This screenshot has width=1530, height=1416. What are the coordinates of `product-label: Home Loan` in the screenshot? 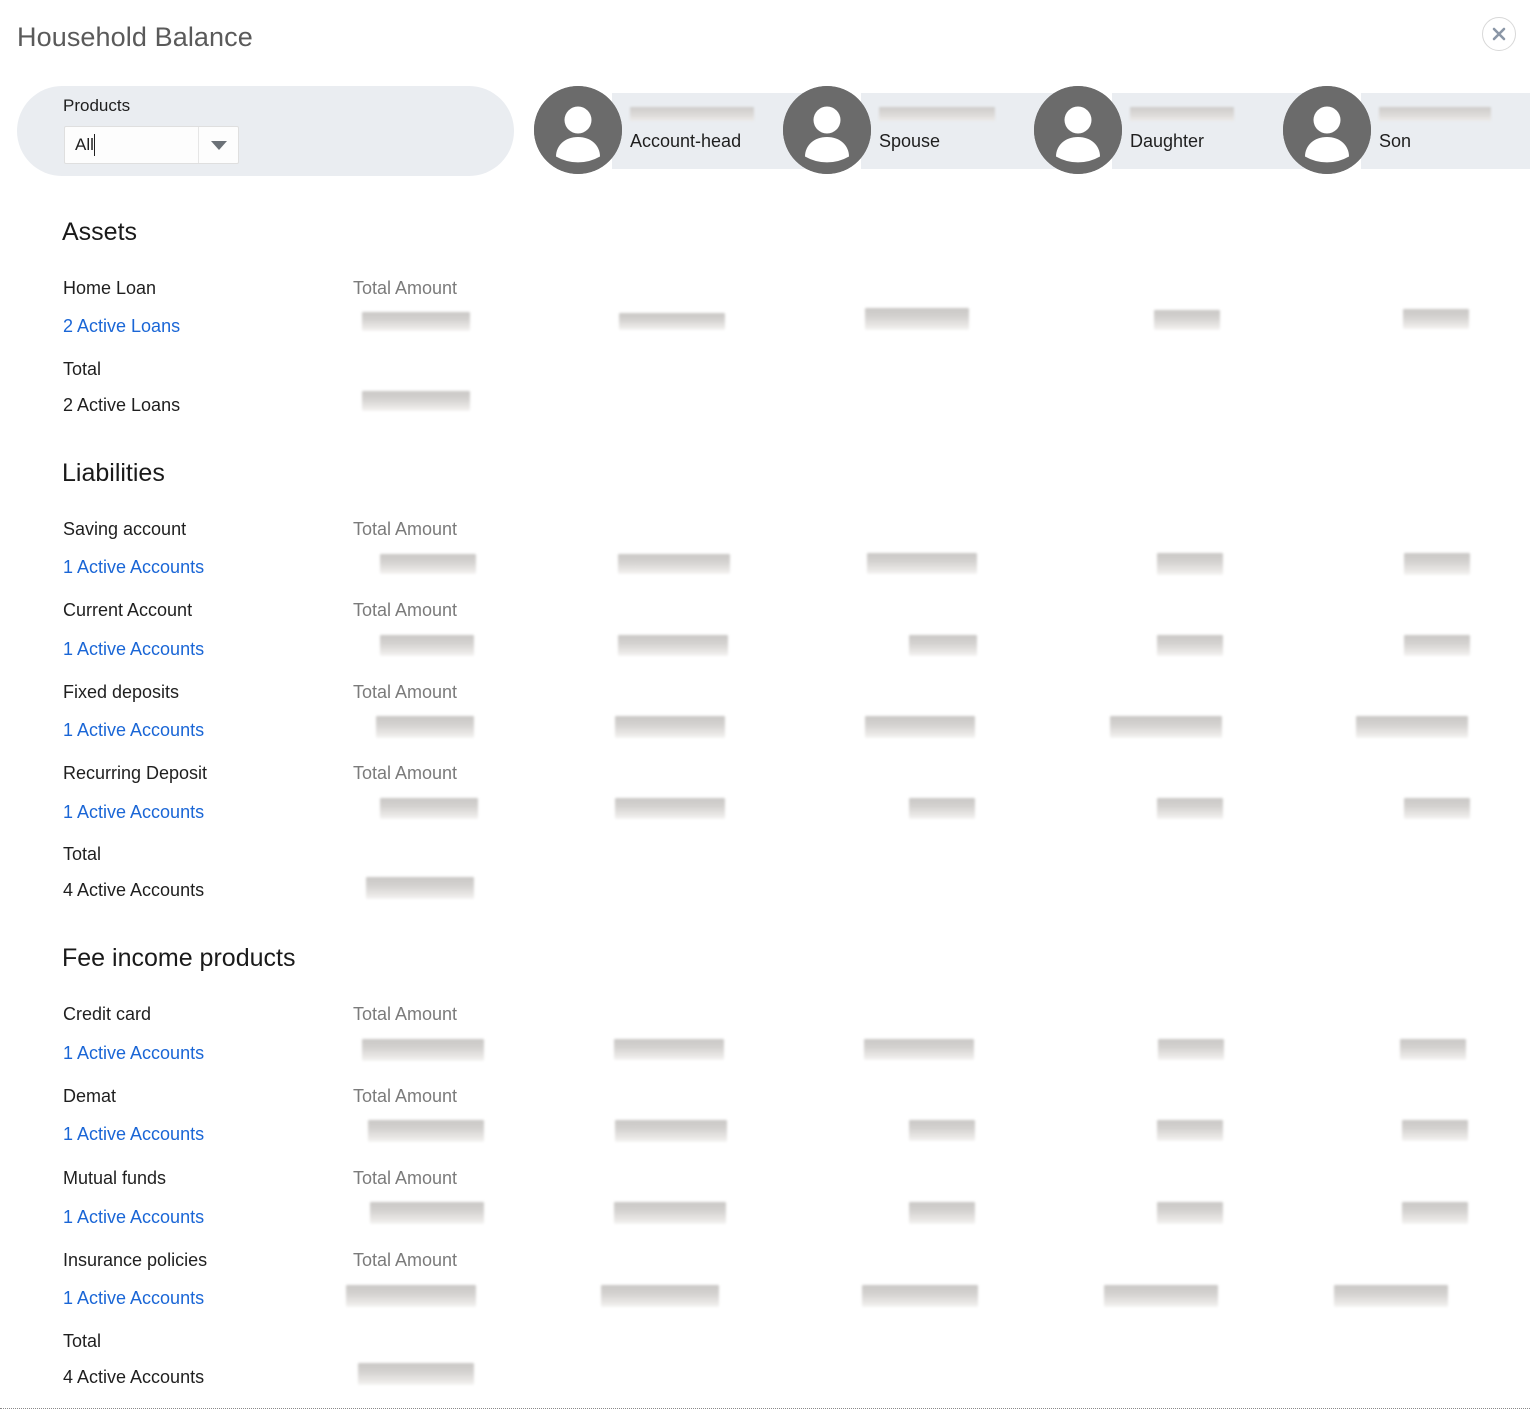 It's located at (110, 288).